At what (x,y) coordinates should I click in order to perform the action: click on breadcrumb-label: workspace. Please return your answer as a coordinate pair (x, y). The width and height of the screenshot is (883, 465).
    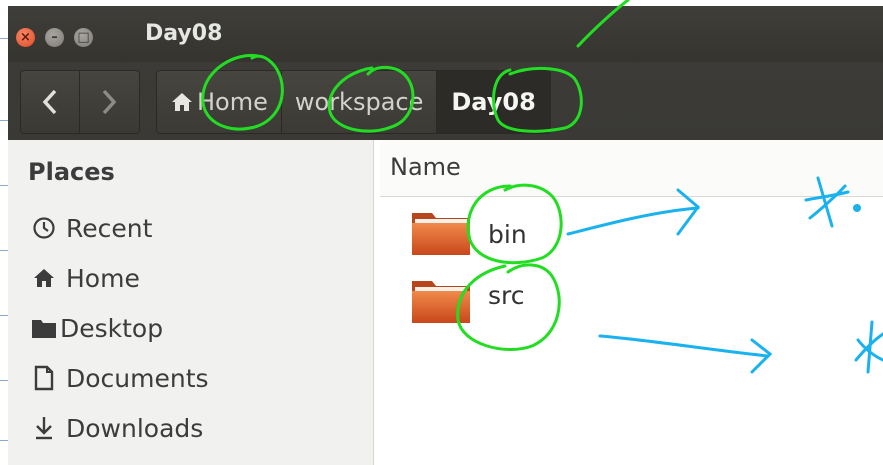
    Looking at the image, I should click on (359, 102).